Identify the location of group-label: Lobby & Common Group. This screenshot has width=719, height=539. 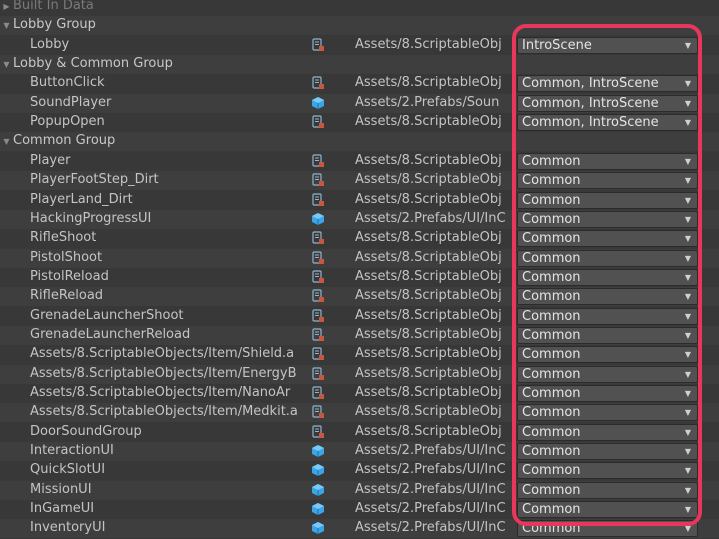
(93, 64).